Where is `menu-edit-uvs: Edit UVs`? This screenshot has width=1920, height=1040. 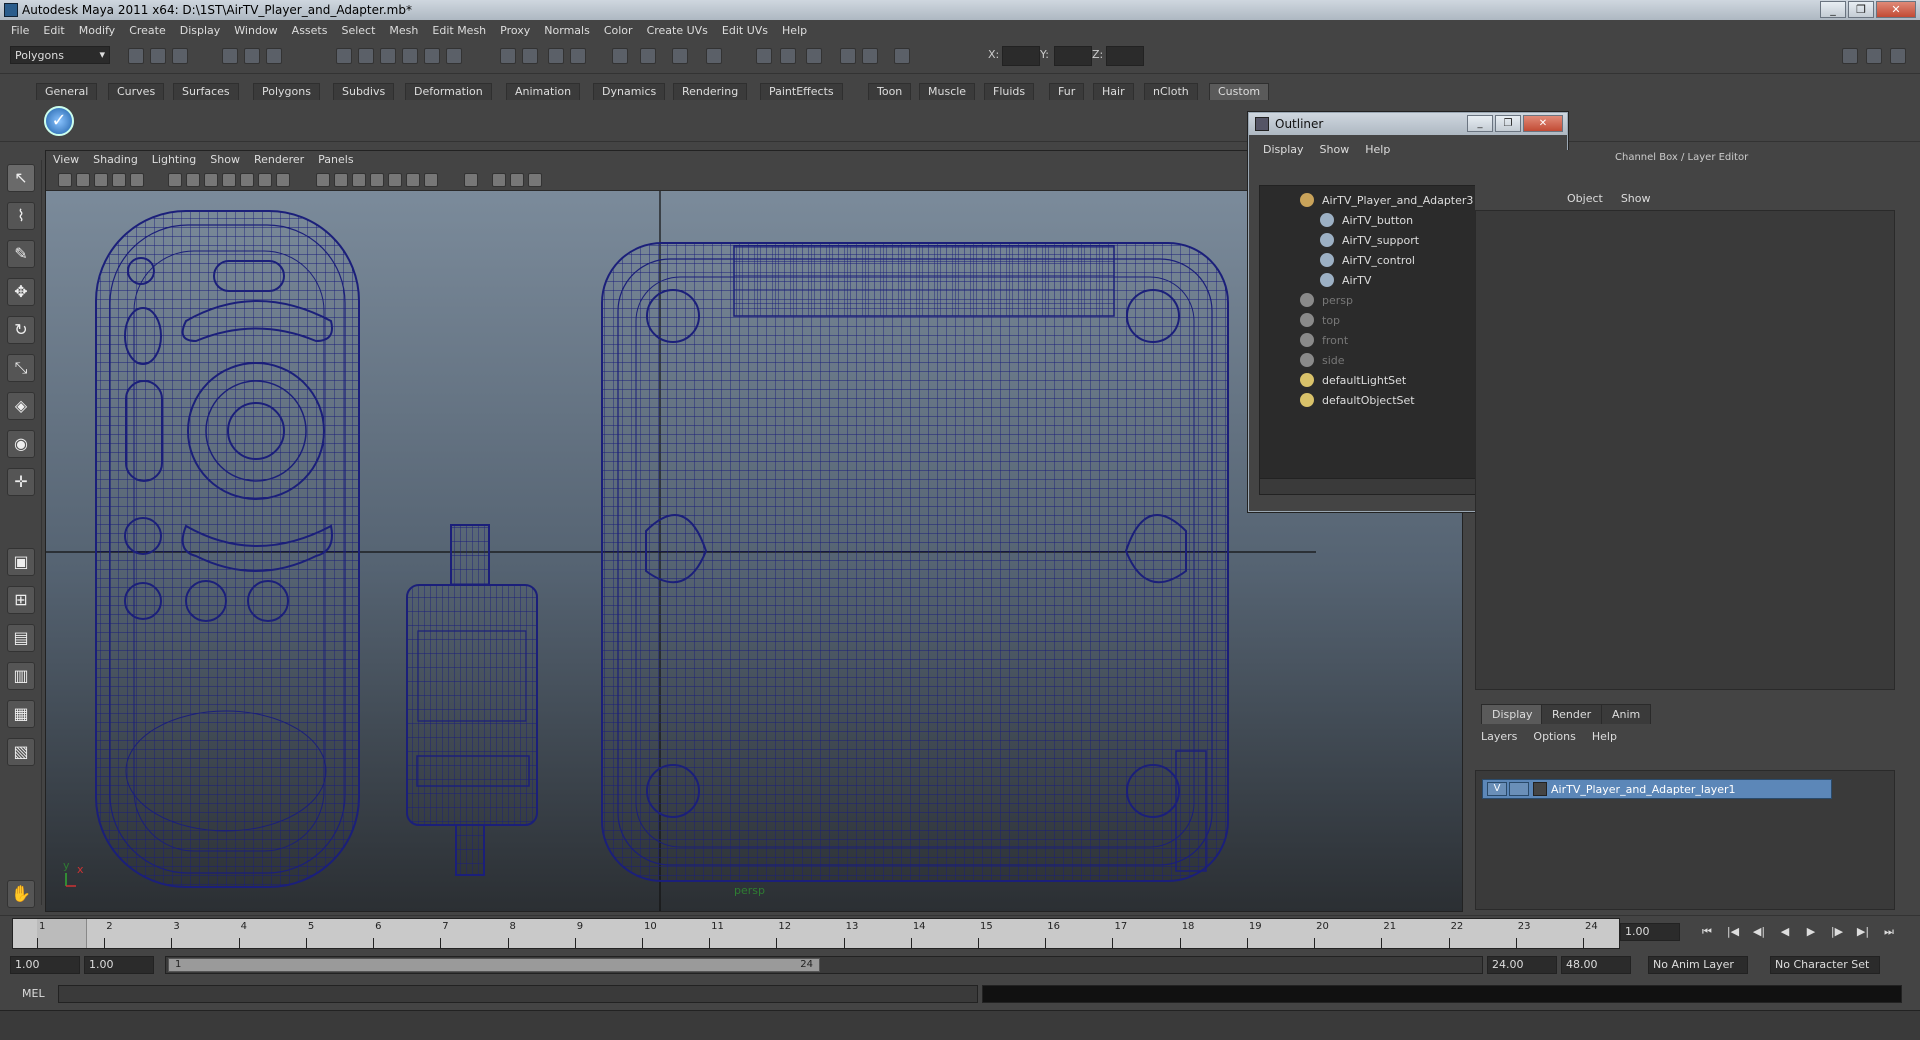 menu-edit-uvs: Edit UVs is located at coordinates (745, 30).